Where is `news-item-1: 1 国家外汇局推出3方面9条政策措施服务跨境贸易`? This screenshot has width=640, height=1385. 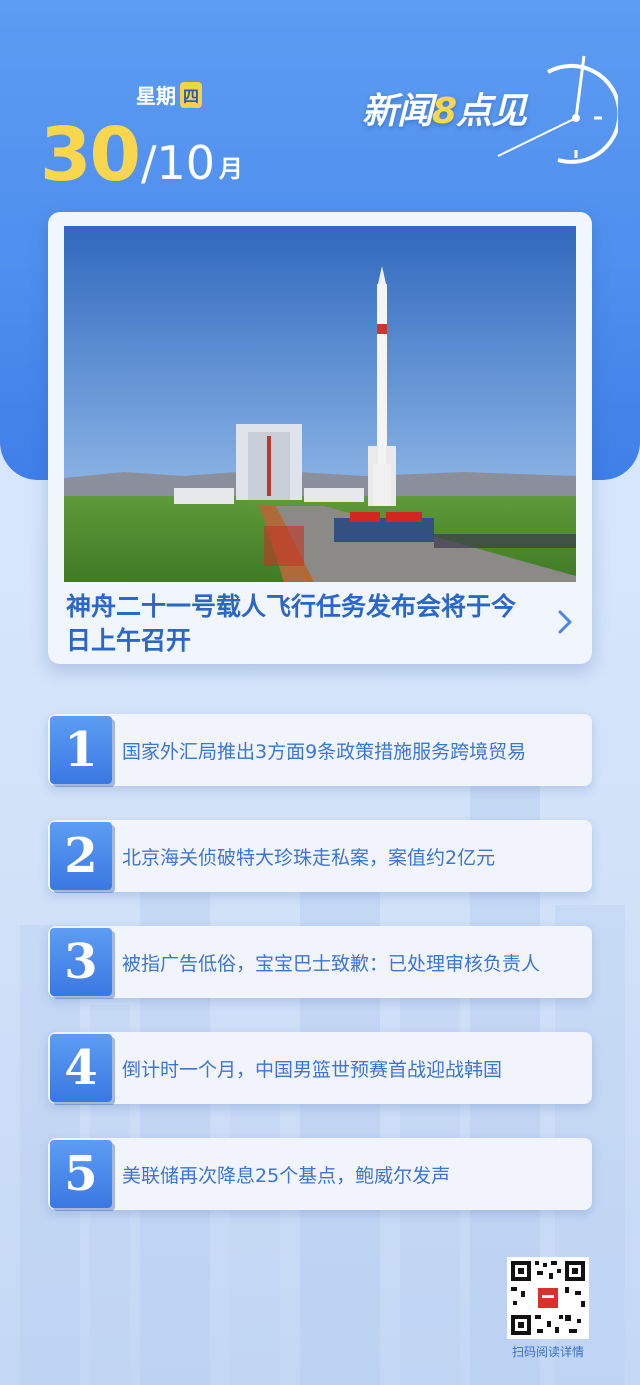 news-item-1: 1 国家外汇局推出3方面9条政策措施服务跨境贸易 is located at coordinates (320, 750).